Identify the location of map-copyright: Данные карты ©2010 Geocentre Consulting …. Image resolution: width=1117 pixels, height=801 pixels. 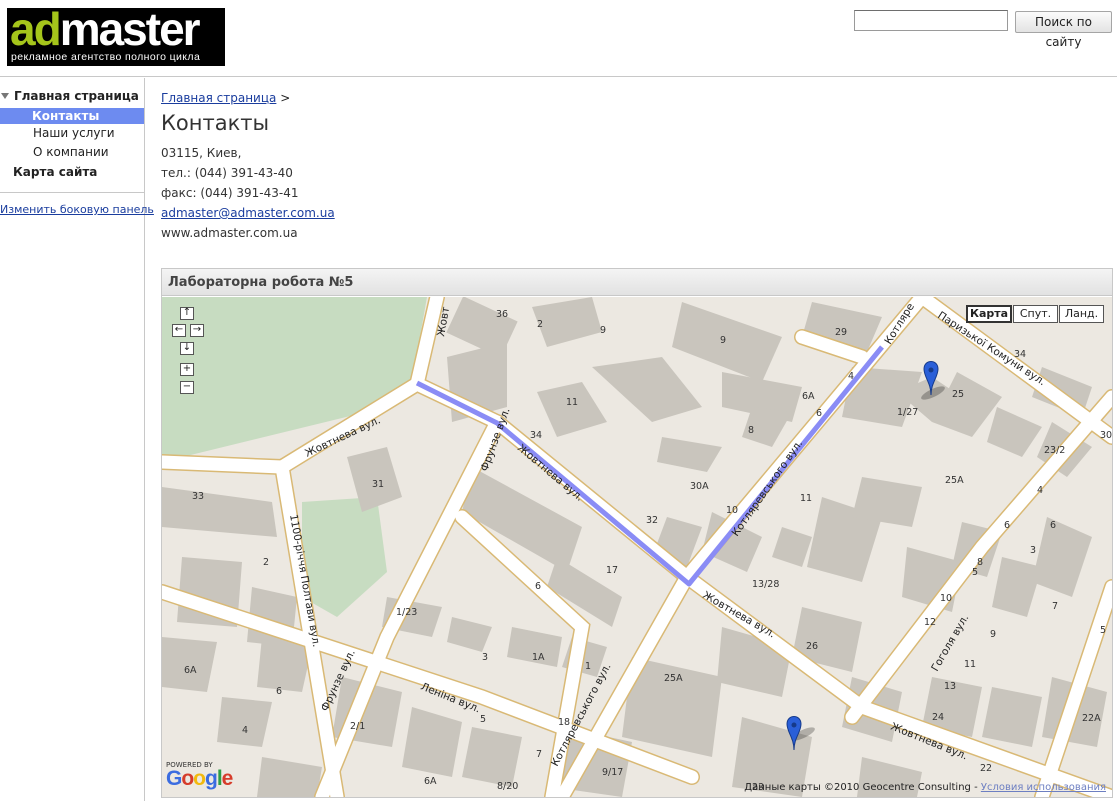
(925, 787).